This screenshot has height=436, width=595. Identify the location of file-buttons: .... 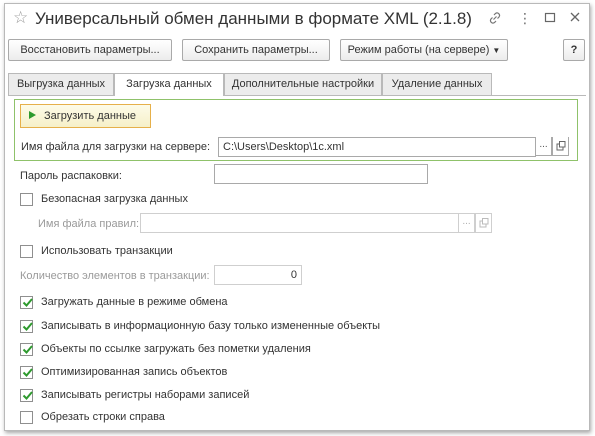
(553, 147).